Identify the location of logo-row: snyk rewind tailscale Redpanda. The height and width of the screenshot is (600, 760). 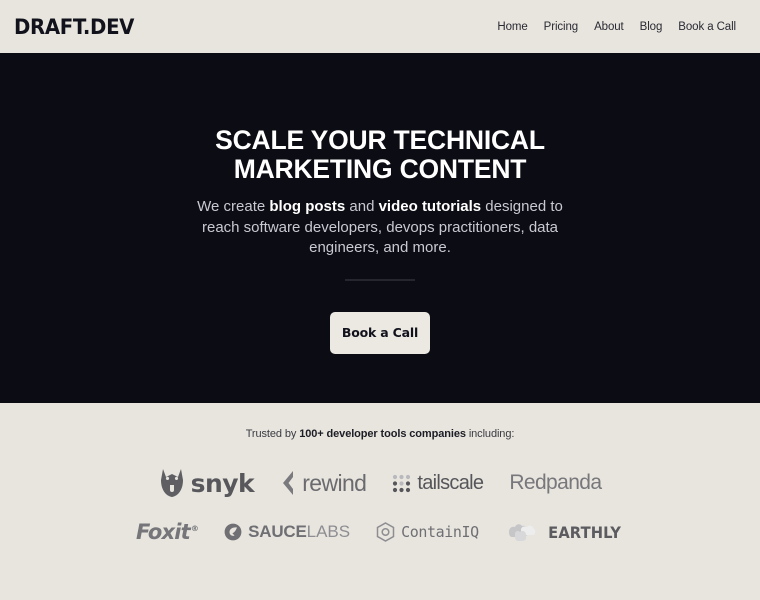
(381, 483).